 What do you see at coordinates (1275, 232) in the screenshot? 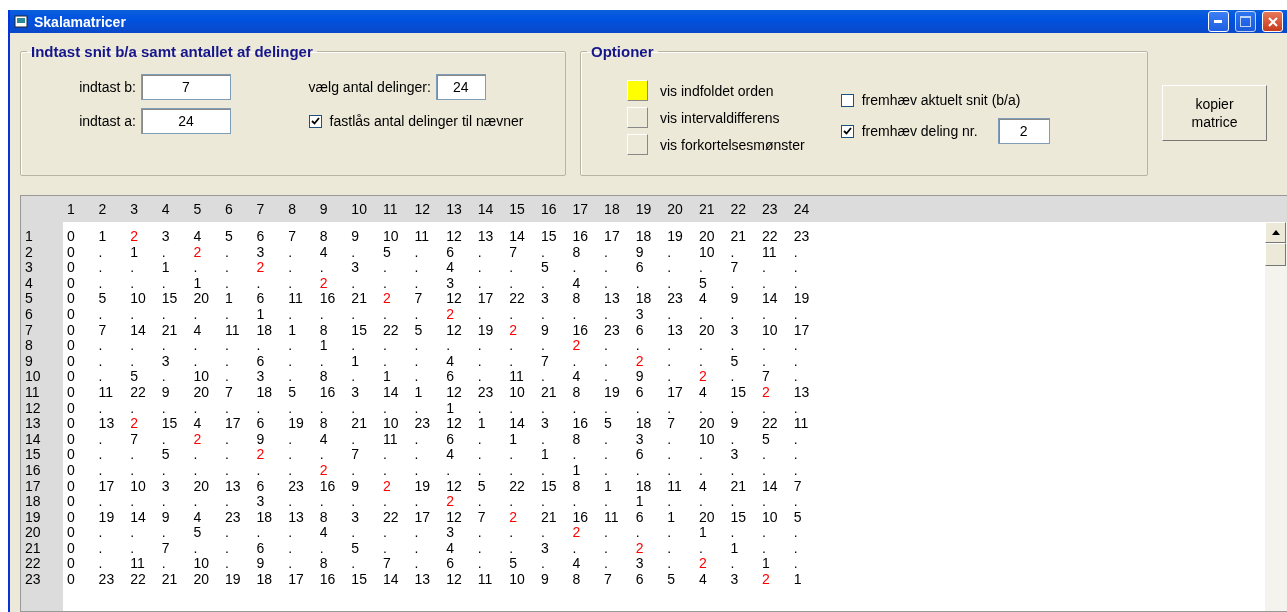
I see `scroll-up-button` at bounding box center [1275, 232].